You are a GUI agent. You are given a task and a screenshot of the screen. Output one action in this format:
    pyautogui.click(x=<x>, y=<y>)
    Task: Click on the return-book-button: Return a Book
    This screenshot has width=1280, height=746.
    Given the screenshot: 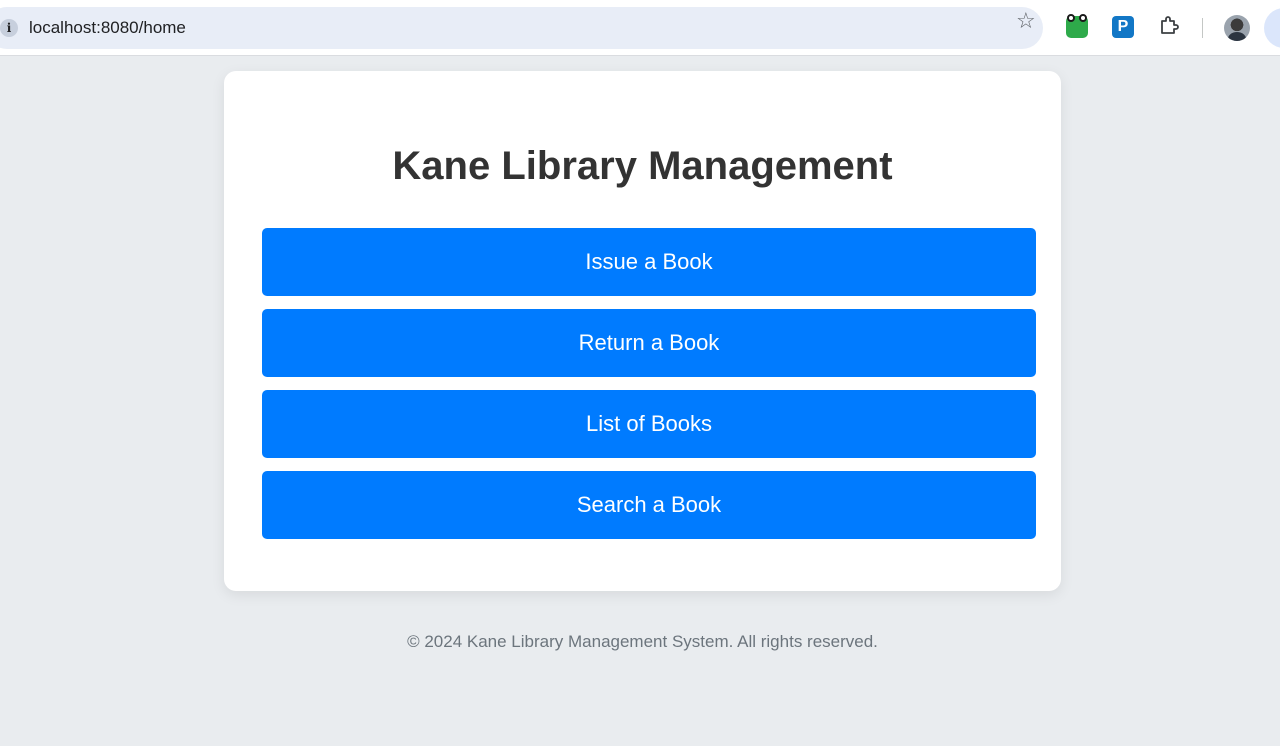 What is the action you would take?
    pyautogui.click(x=649, y=343)
    